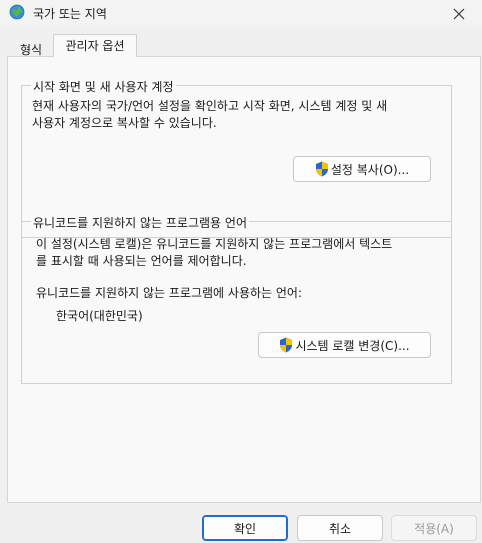 The width and height of the screenshot is (482, 543). I want to click on unicode-description-line2: 를 표시할 때 사용되는 언어를 제어합니다., so click(141, 261).